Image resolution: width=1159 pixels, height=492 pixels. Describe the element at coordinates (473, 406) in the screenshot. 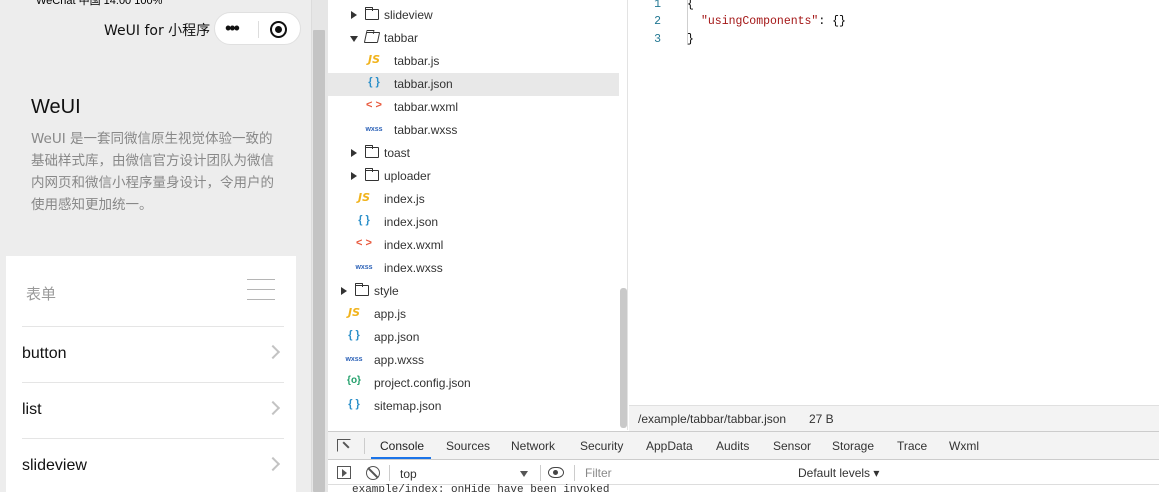

I see `tree-file-sitemap-json: { } sitemap.json` at that location.